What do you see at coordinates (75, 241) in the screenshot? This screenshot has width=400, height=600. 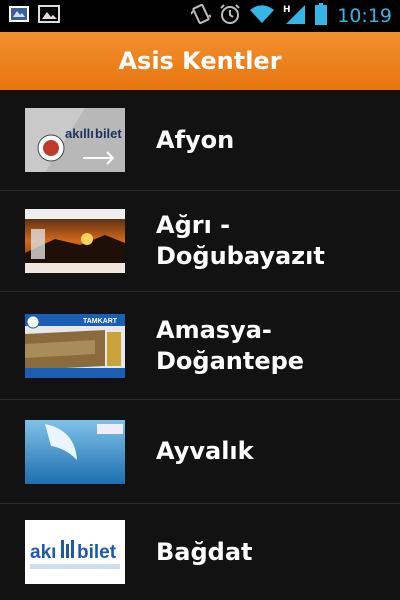 I see `dogubayazit-card-image` at bounding box center [75, 241].